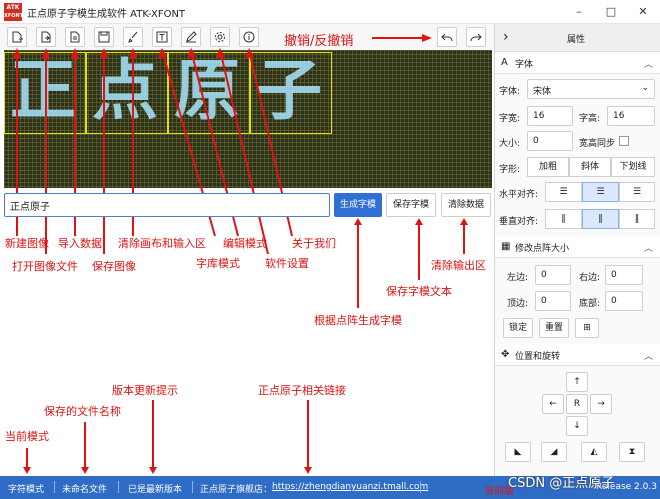  What do you see at coordinates (27, 458) in the screenshot?
I see `arrow-mode-line` at bounding box center [27, 458].